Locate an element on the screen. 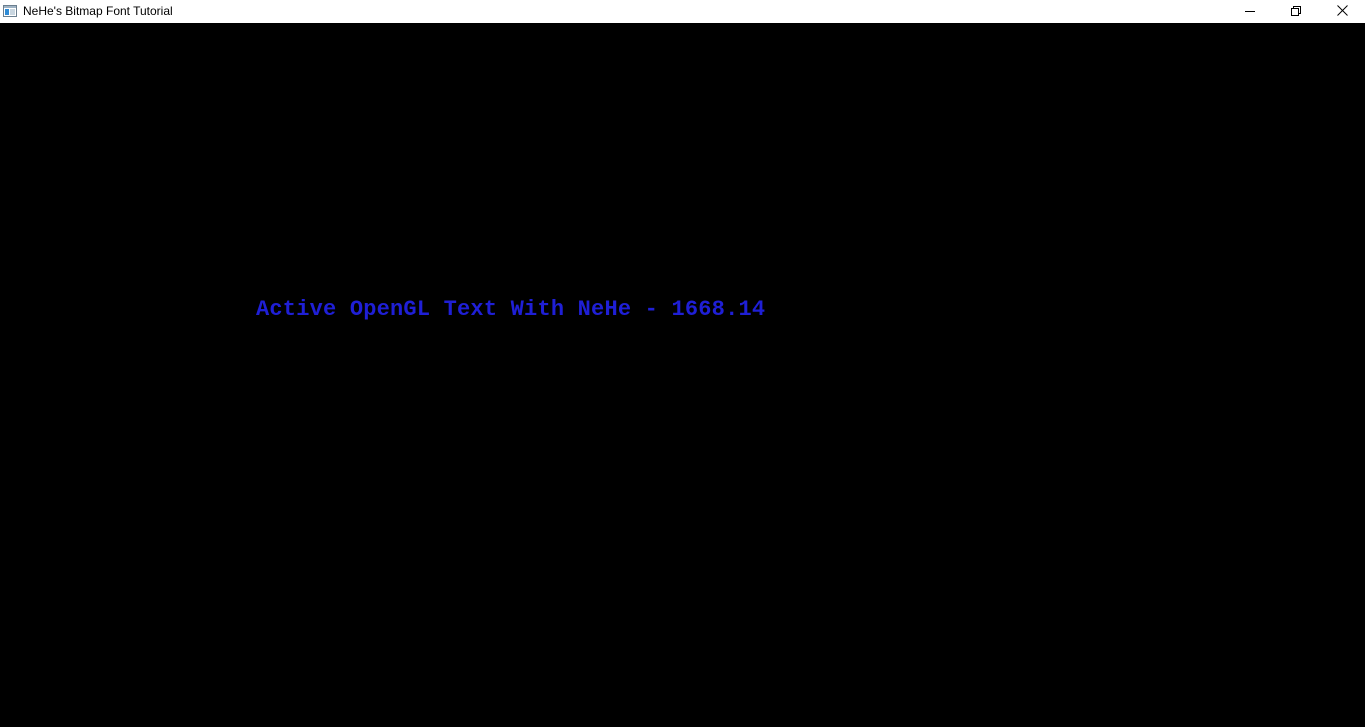 The height and width of the screenshot is (727, 1365). minimize-button is located at coordinates (1250, 11).